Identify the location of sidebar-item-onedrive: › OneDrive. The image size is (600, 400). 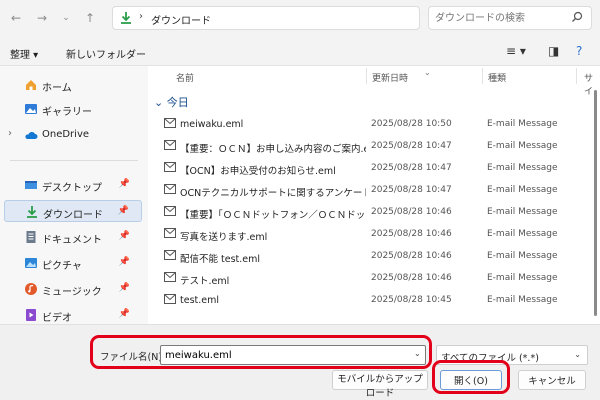
(73, 135).